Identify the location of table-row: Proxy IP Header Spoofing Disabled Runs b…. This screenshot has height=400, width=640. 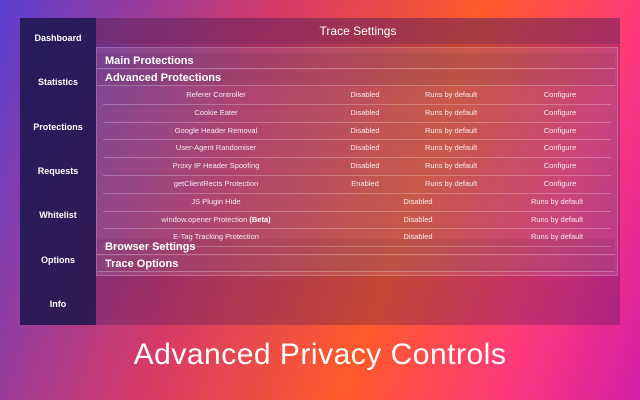
(357, 167).